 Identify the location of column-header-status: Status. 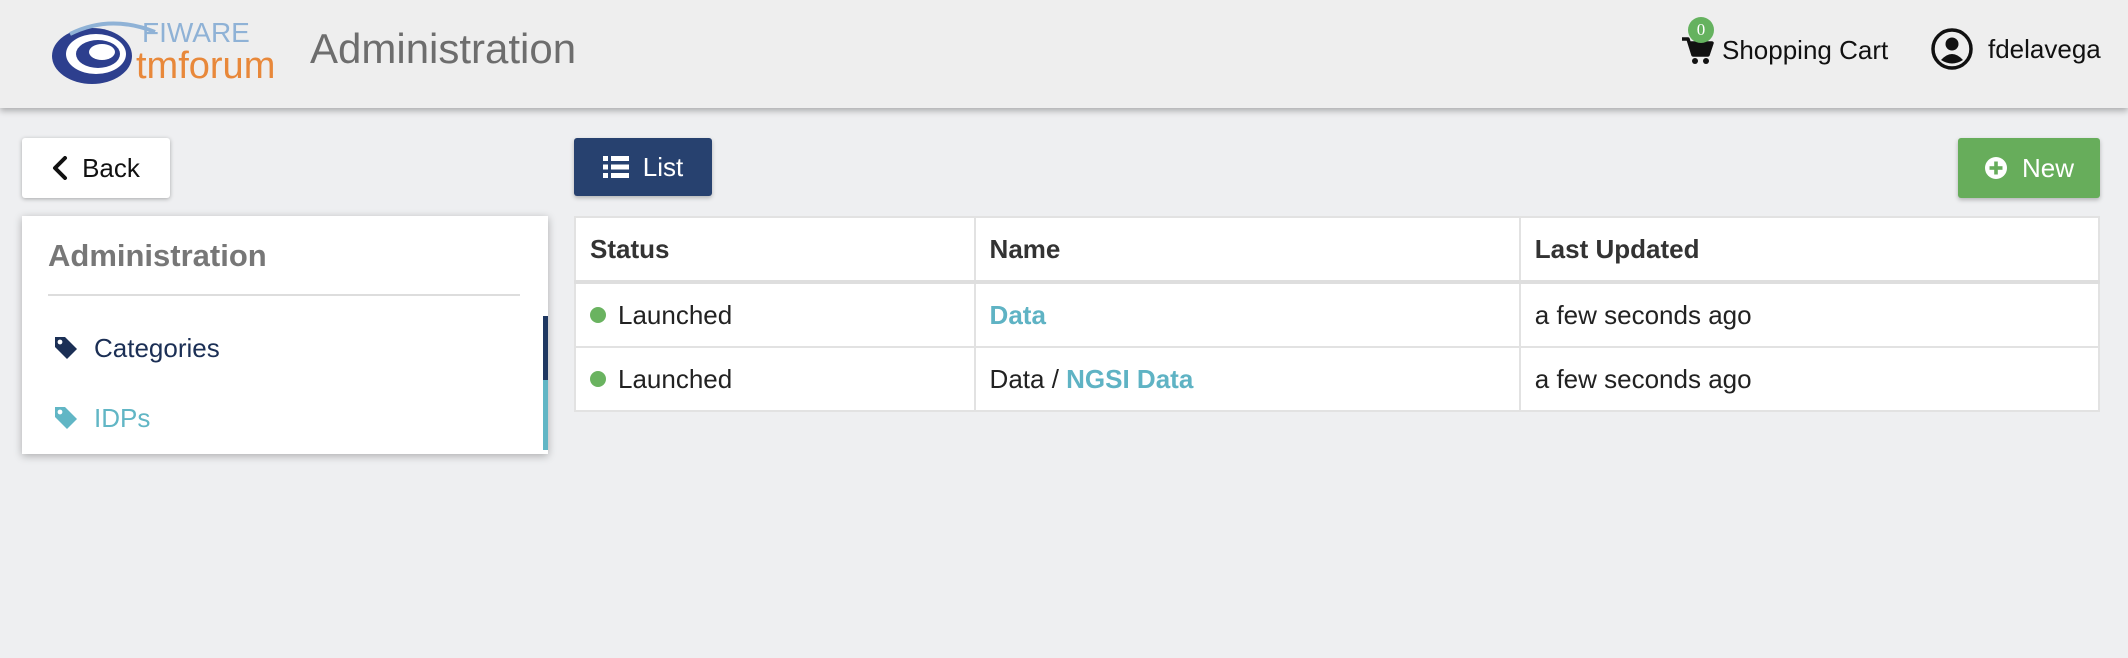
(775, 250).